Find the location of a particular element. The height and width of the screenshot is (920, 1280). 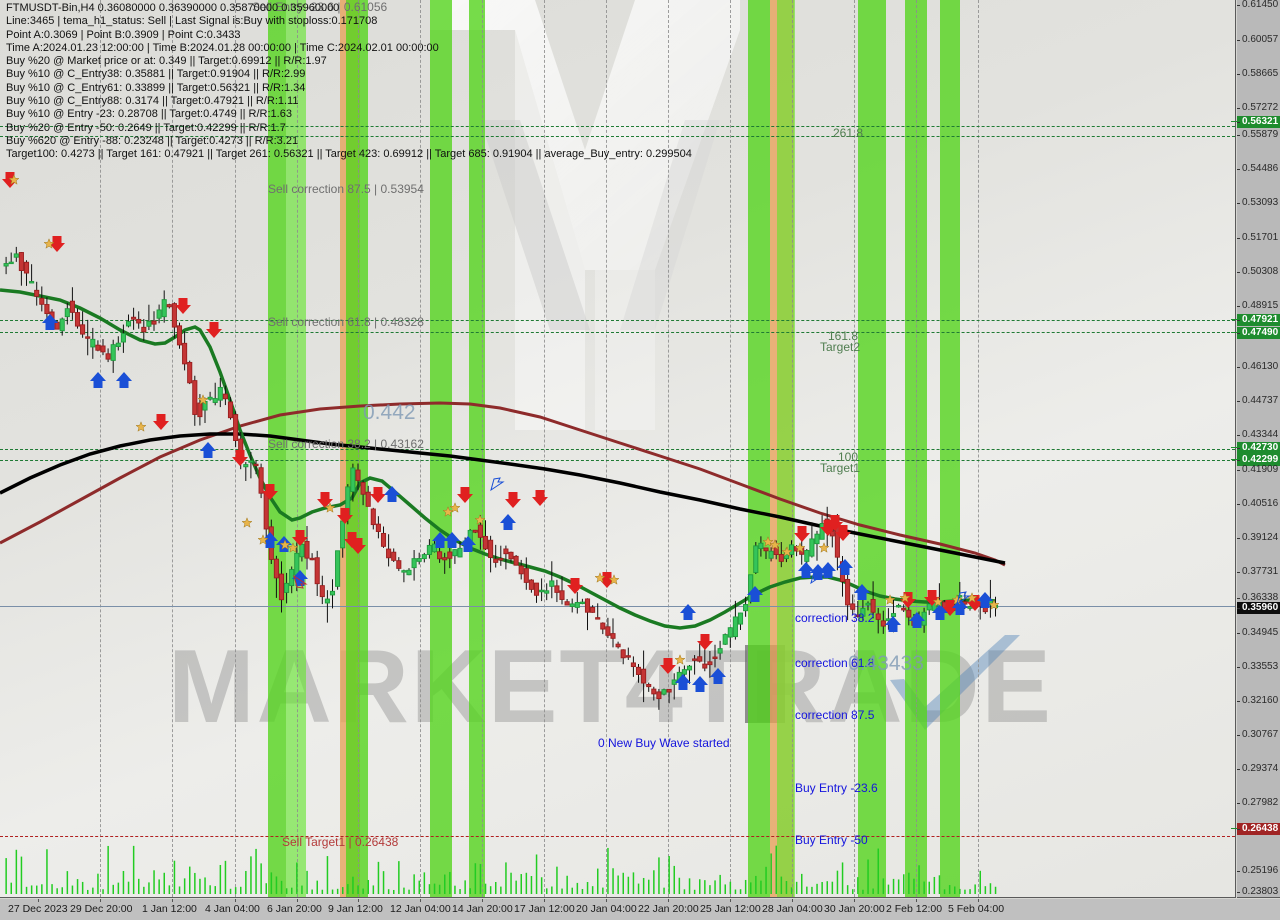

price-tick-16: 0.42730 is located at coordinates (1258, 448).